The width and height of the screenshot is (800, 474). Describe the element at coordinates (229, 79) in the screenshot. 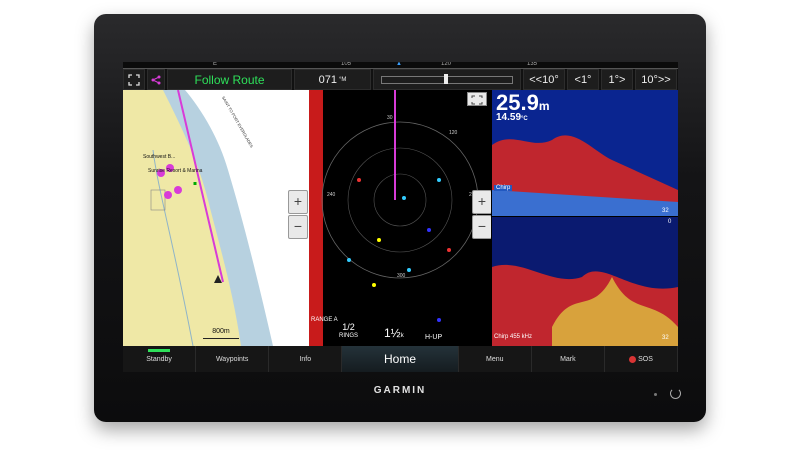

I see `follow-route-button: Follow Route` at that location.